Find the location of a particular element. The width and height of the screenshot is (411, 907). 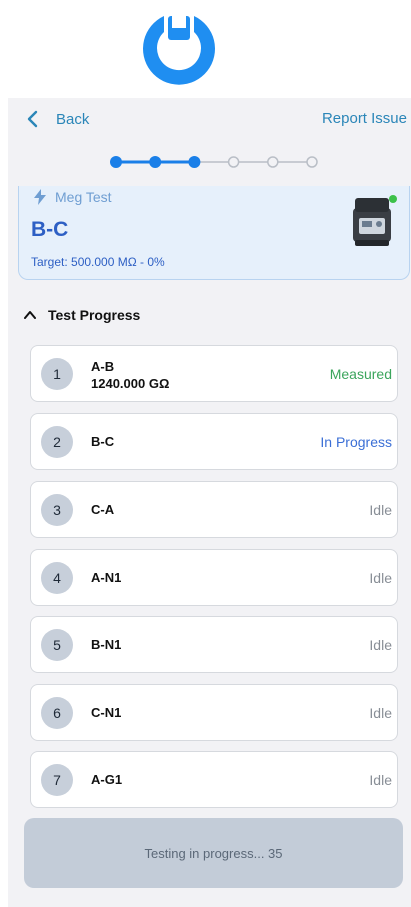

row-status: Measured is located at coordinates (360, 374).